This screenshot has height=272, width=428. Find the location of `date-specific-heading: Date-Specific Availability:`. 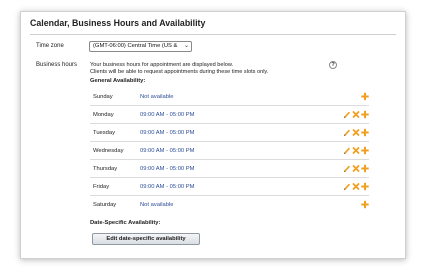

date-specific-heading: Date-Specific Availability: is located at coordinates (125, 223).